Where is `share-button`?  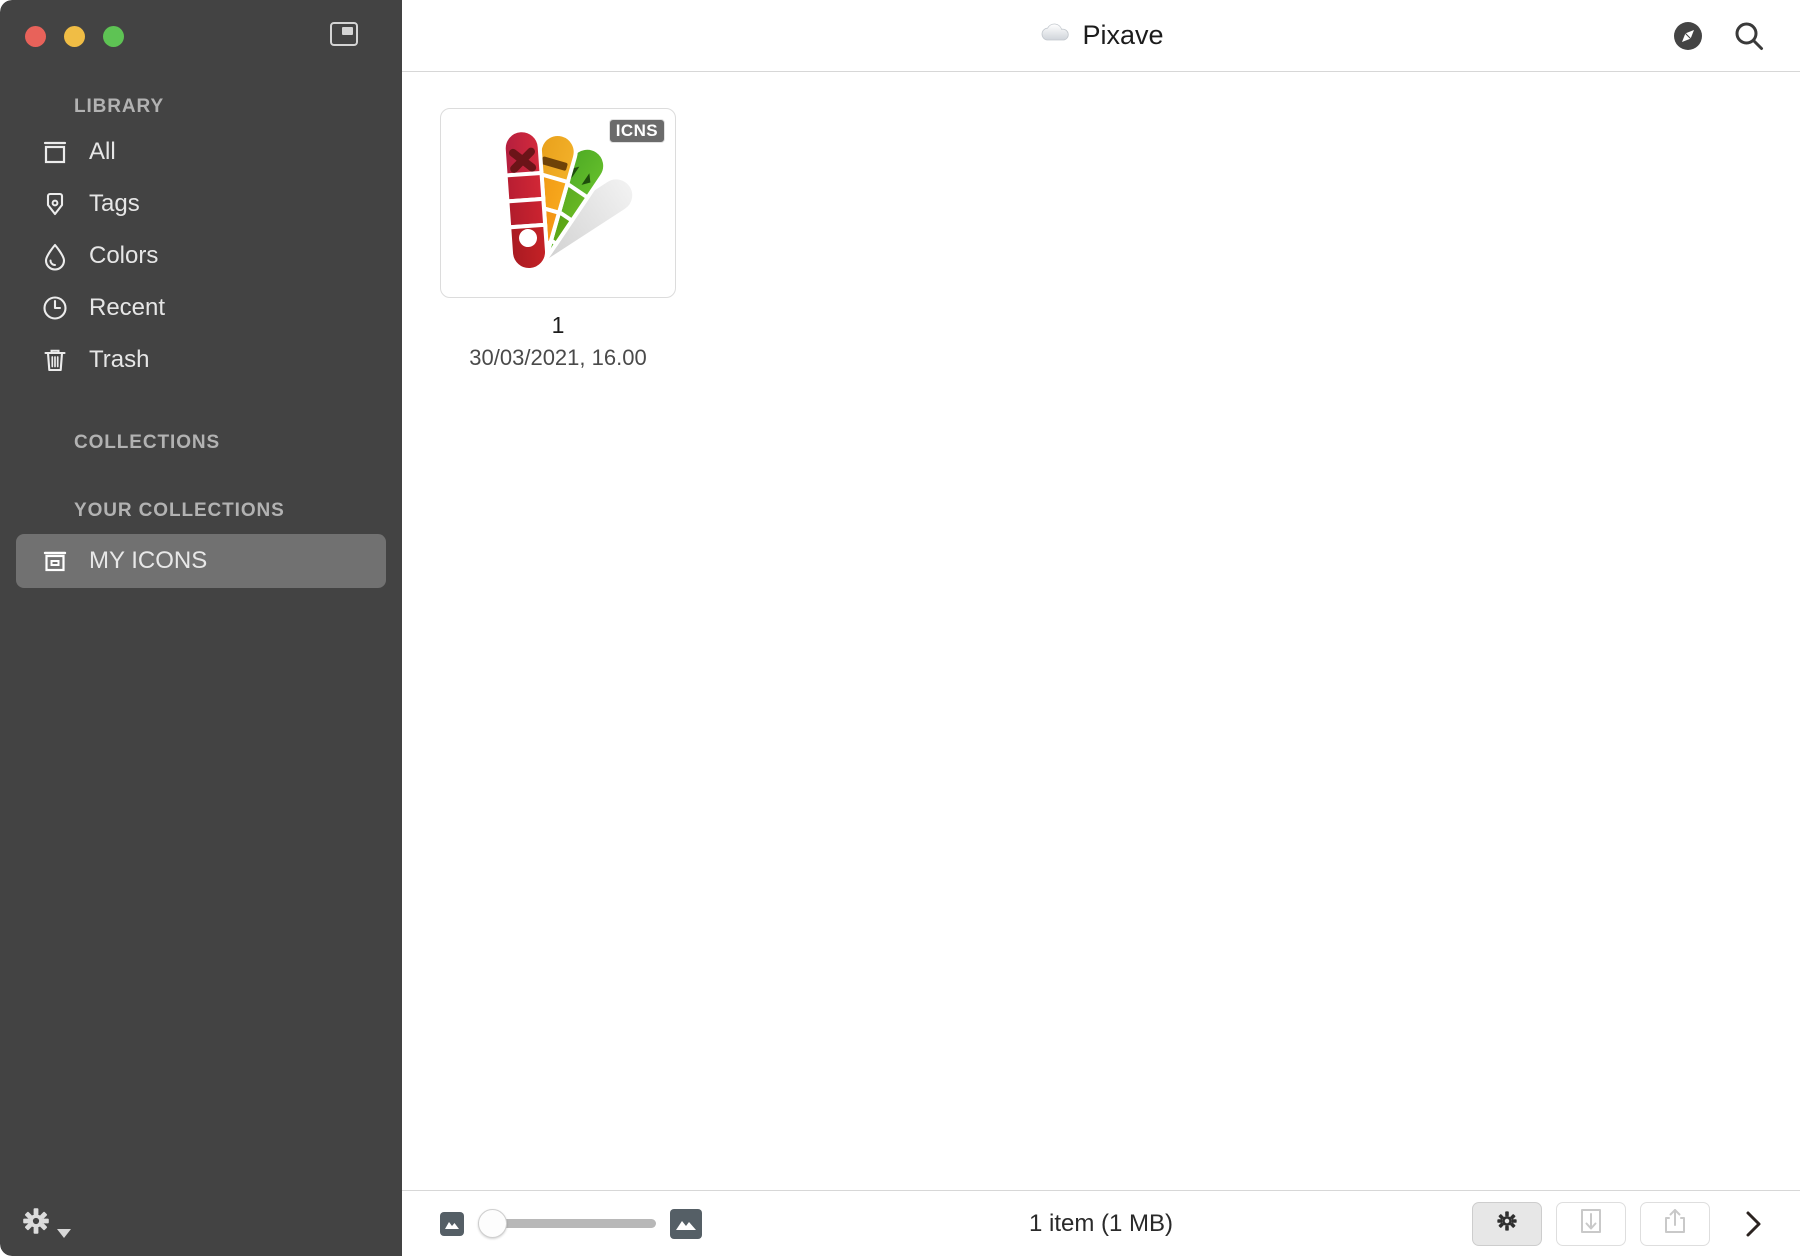 share-button is located at coordinates (1675, 1223).